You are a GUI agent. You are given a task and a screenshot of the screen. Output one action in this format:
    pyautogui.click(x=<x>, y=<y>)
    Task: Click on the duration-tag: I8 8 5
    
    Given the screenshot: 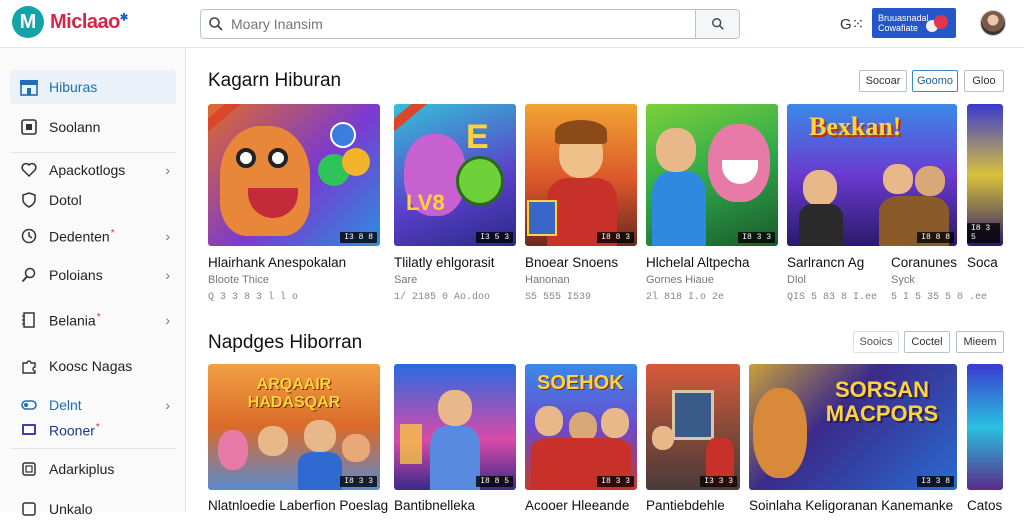 What is the action you would take?
    pyautogui.click(x=494, y=481)
    